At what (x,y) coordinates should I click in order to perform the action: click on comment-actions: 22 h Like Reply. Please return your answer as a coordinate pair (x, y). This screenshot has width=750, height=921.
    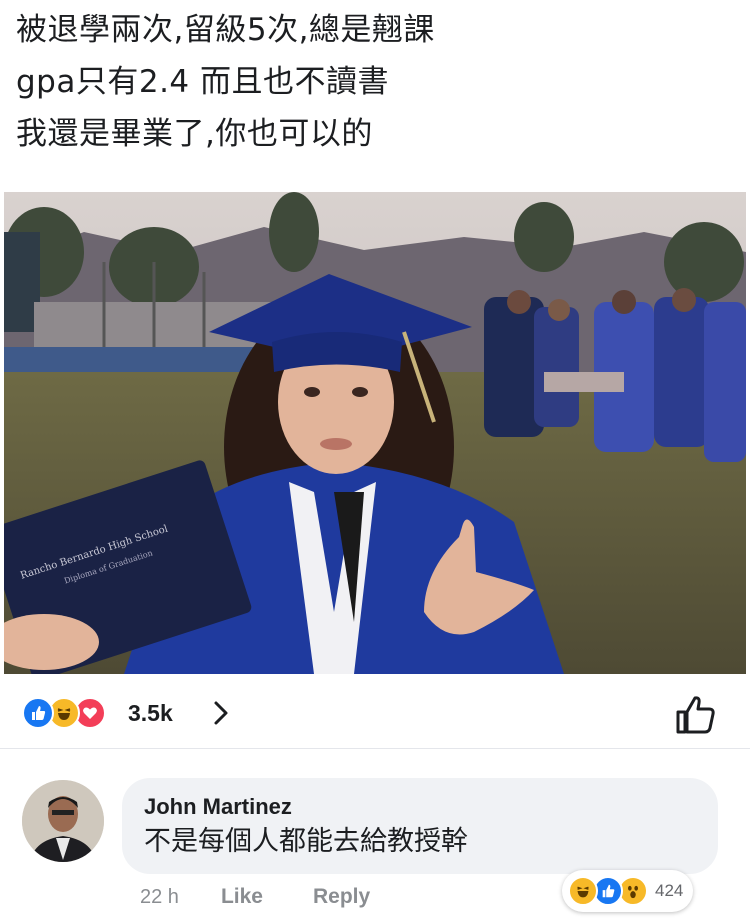
    Looking at the image, I should click on (280, 897).